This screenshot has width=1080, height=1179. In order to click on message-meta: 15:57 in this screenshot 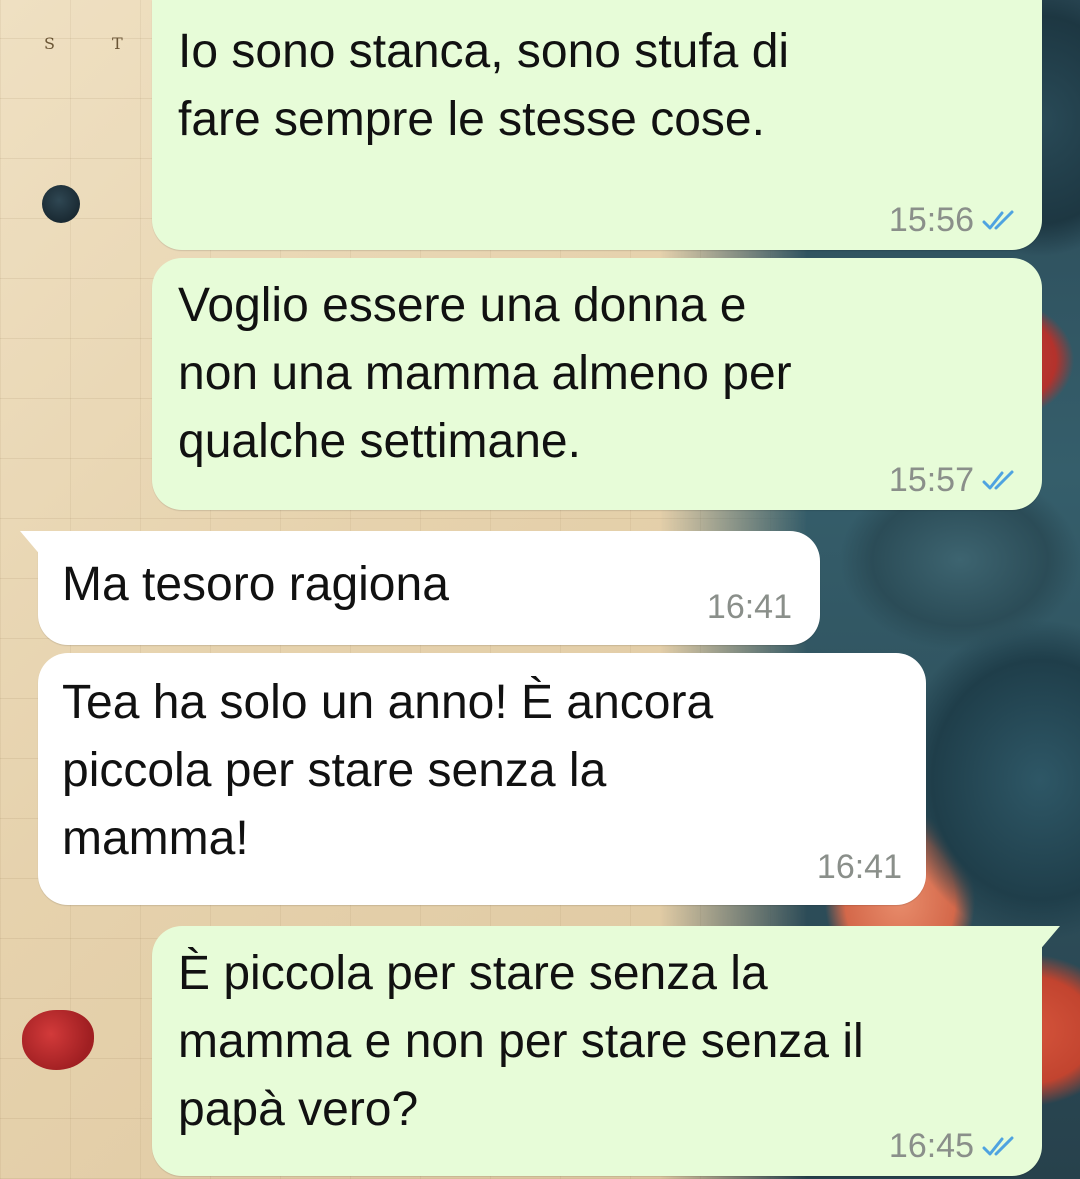, I will do `click(953, 480)`.